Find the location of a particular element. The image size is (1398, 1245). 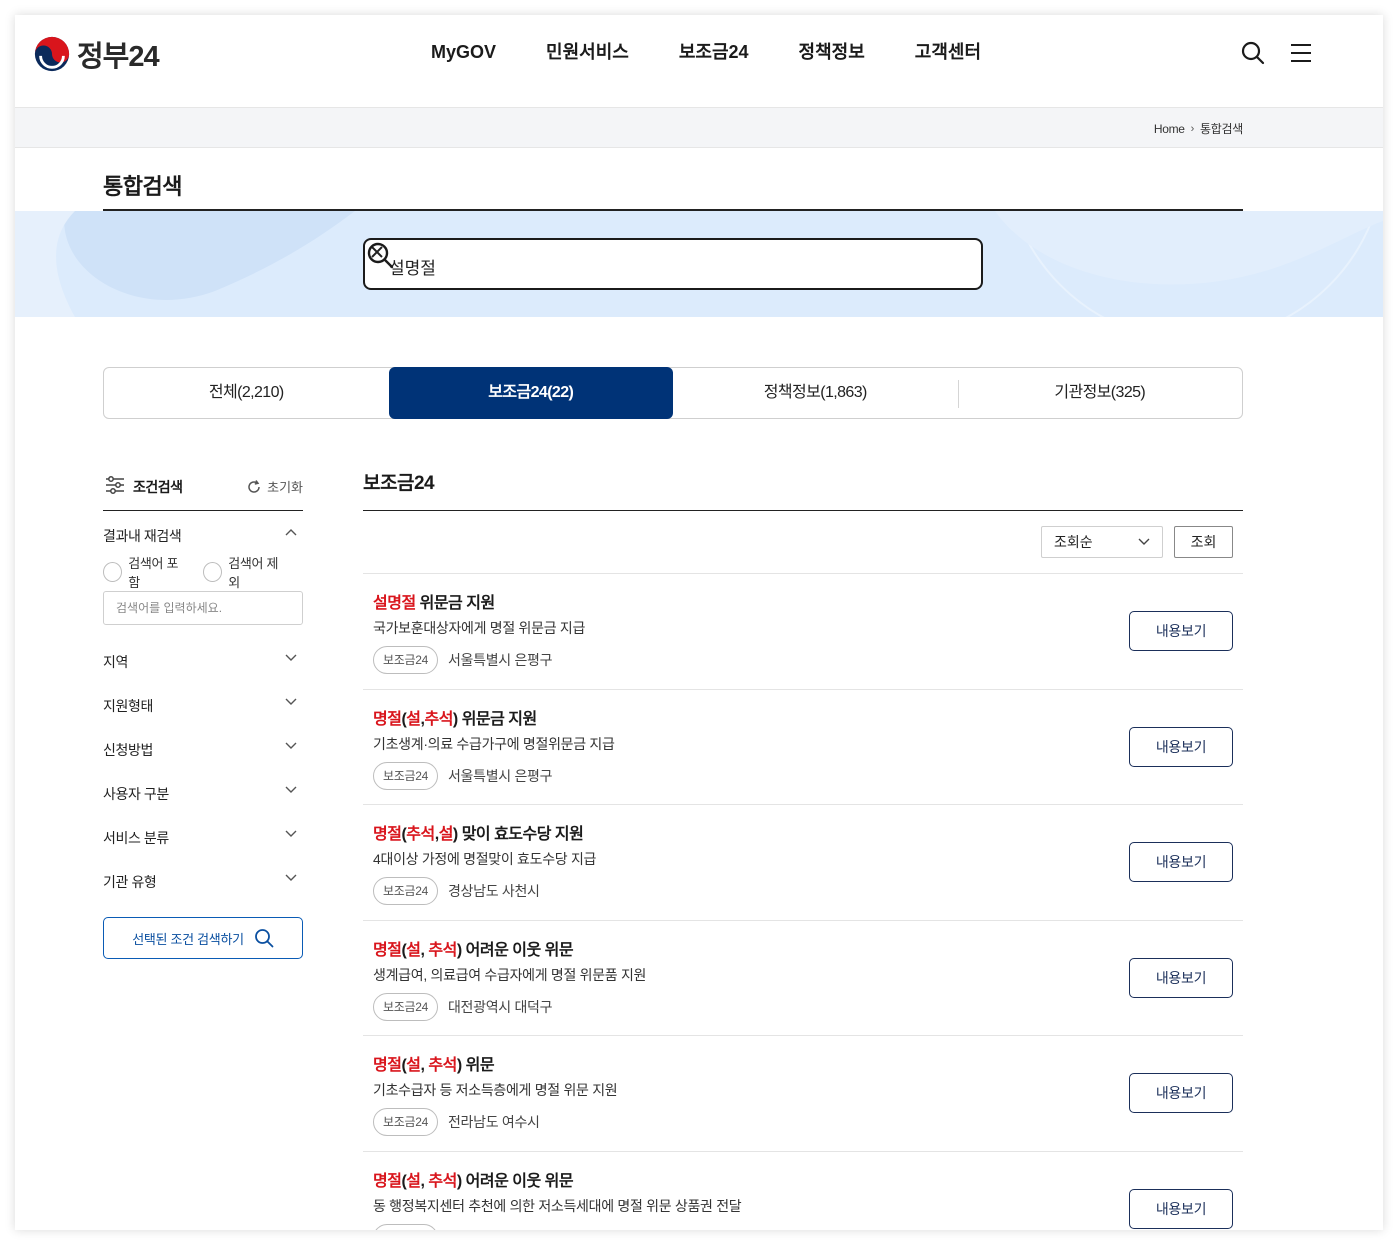

sort-select: 조회순 is located at coordinates (1102, 542).